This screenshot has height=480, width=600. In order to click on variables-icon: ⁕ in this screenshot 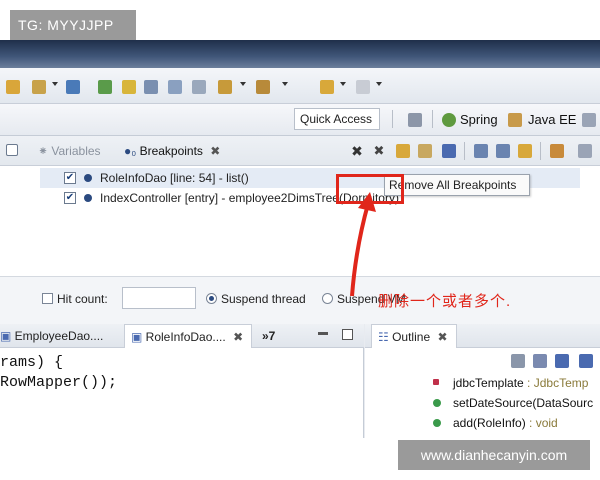, I will do `click(45, 151)`.